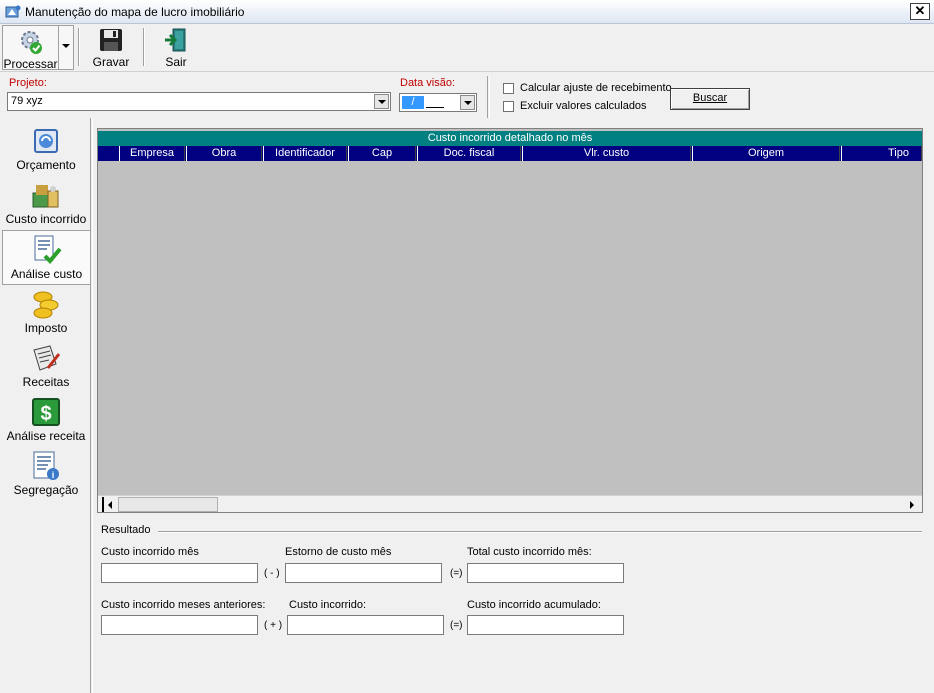  What do you see at coordinates (45, 196) in the screenshot?
I see `incurred-cost-icon` at bounding box center [45, 196].